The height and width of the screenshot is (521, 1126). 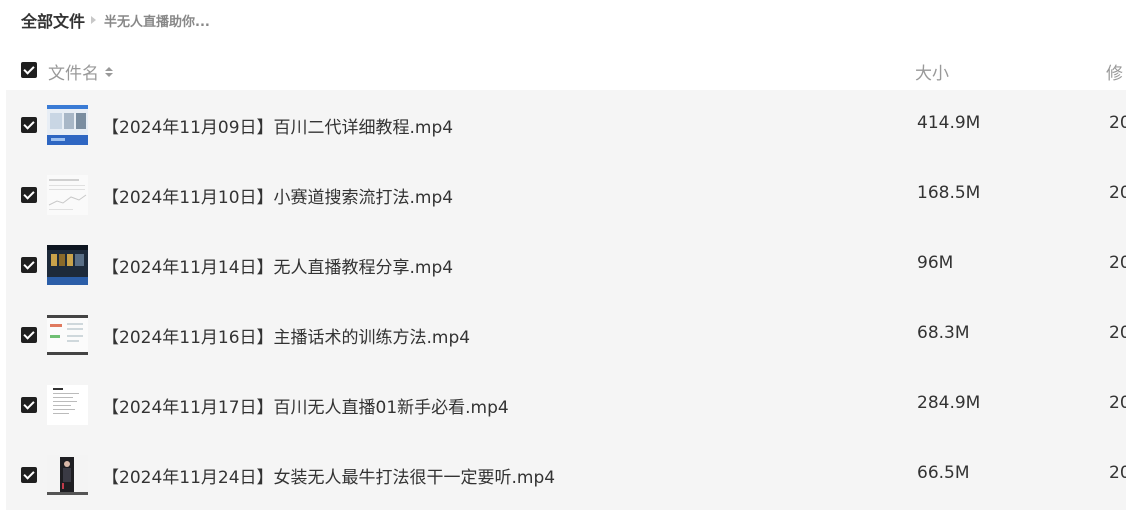 What do you see at coordinates (277, 195) in the screenshot?
I see `file-name: 【2024年11月10日】小赛道搜索流打法.mp4` at bounding box center [277, 195].